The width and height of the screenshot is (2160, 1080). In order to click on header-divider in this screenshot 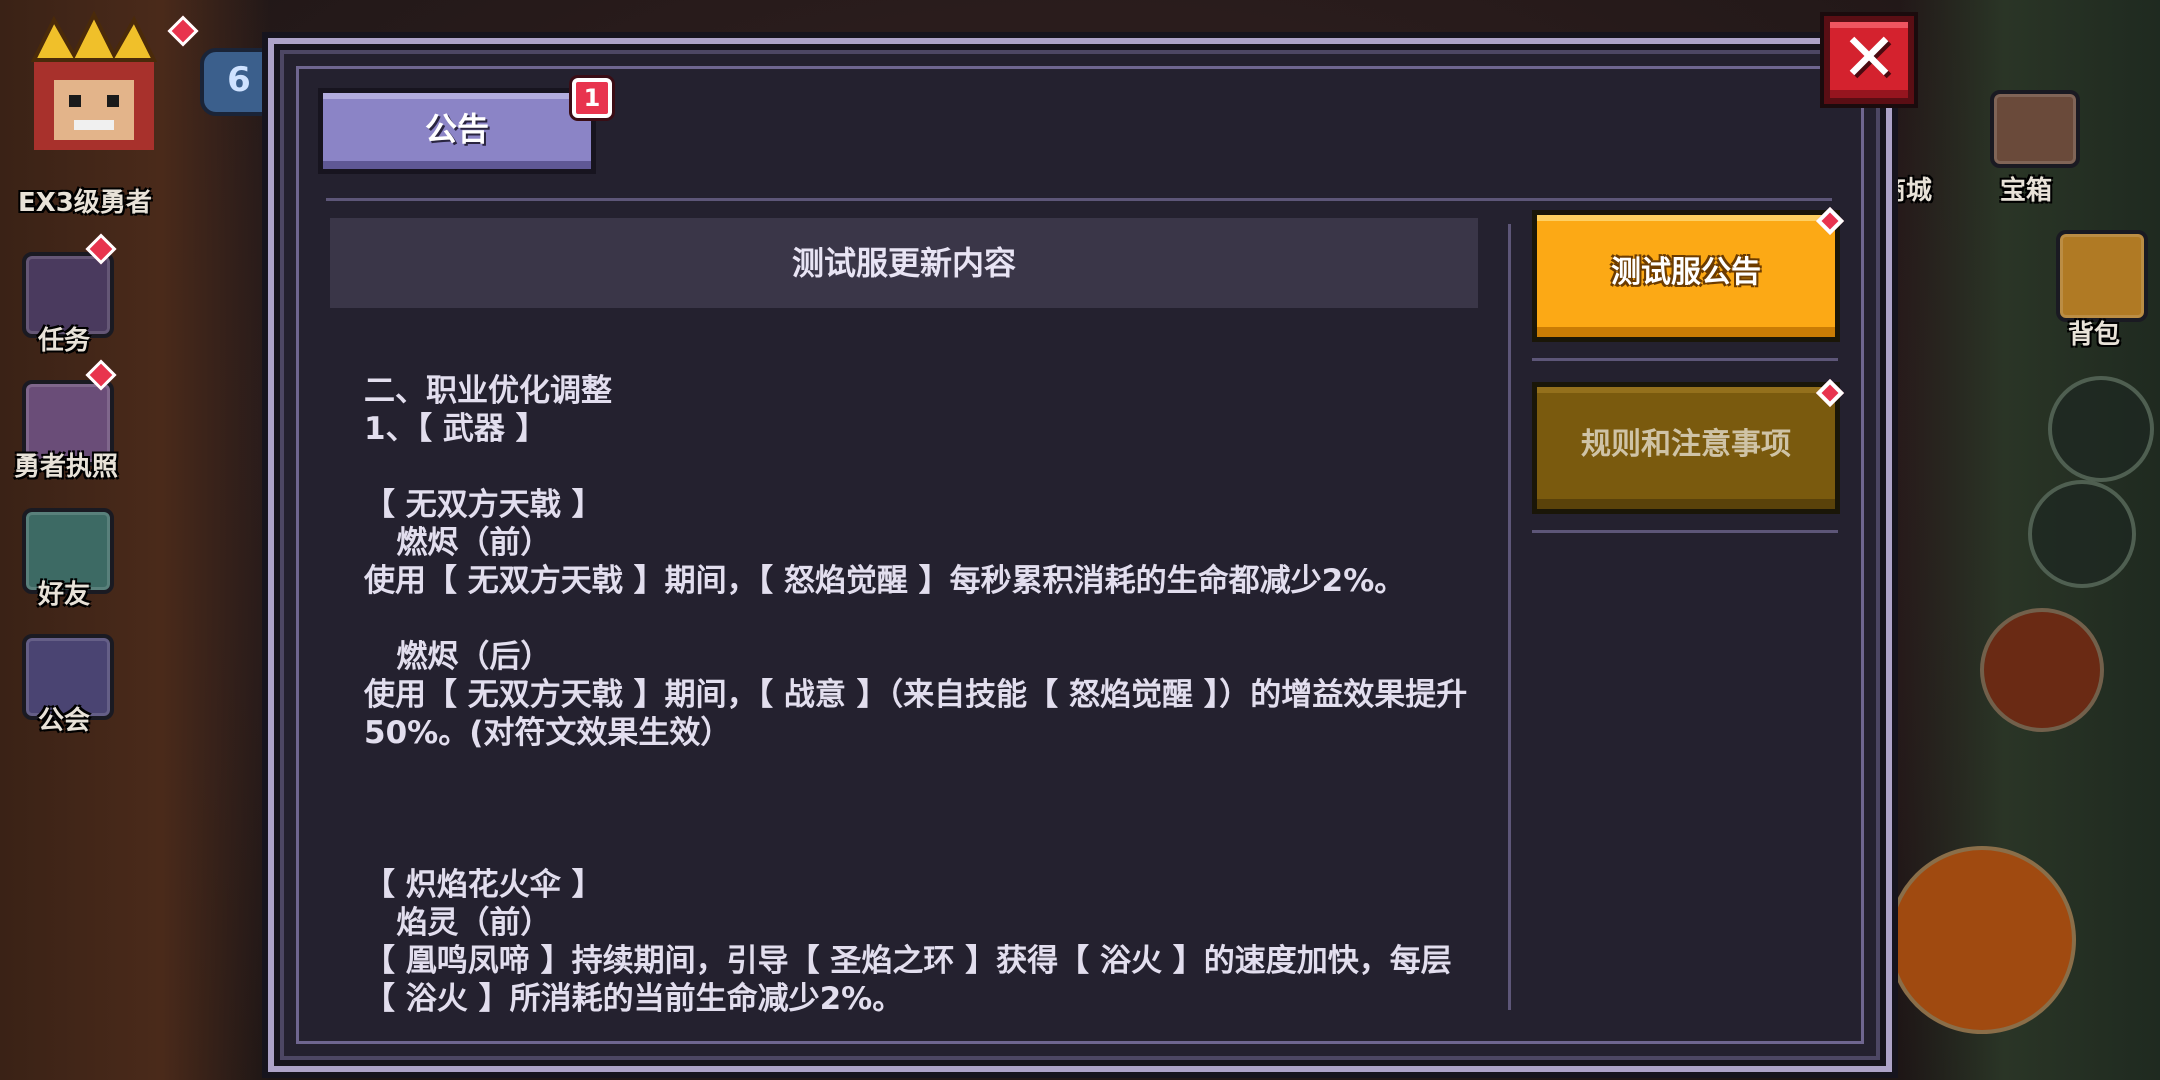, I will do `click(1079, 199)`.